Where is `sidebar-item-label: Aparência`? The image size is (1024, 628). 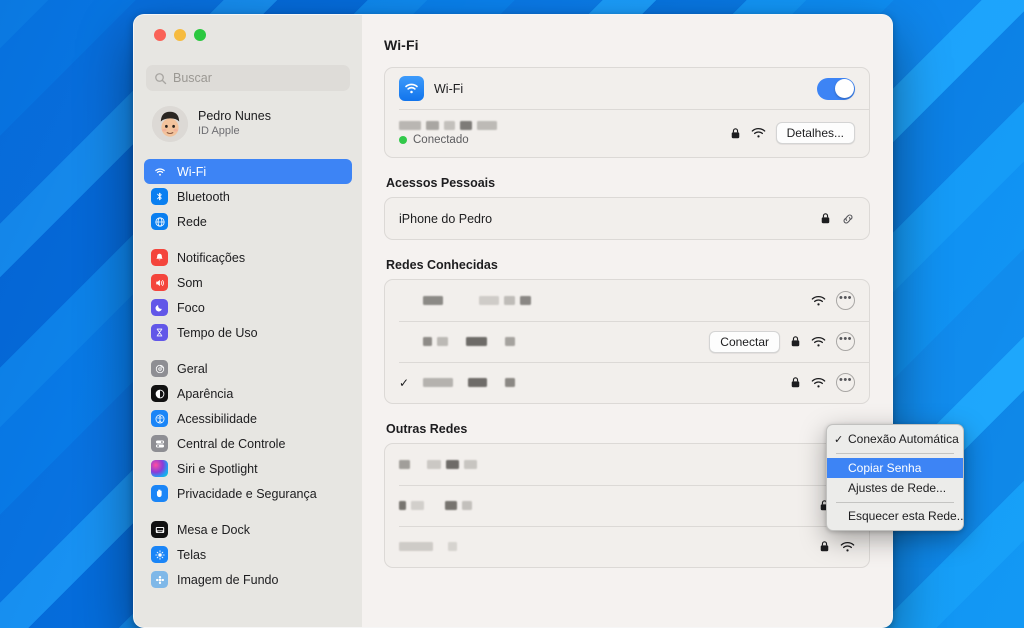
sidebar-item-label: Aparência is located at coordinates (205, 393).